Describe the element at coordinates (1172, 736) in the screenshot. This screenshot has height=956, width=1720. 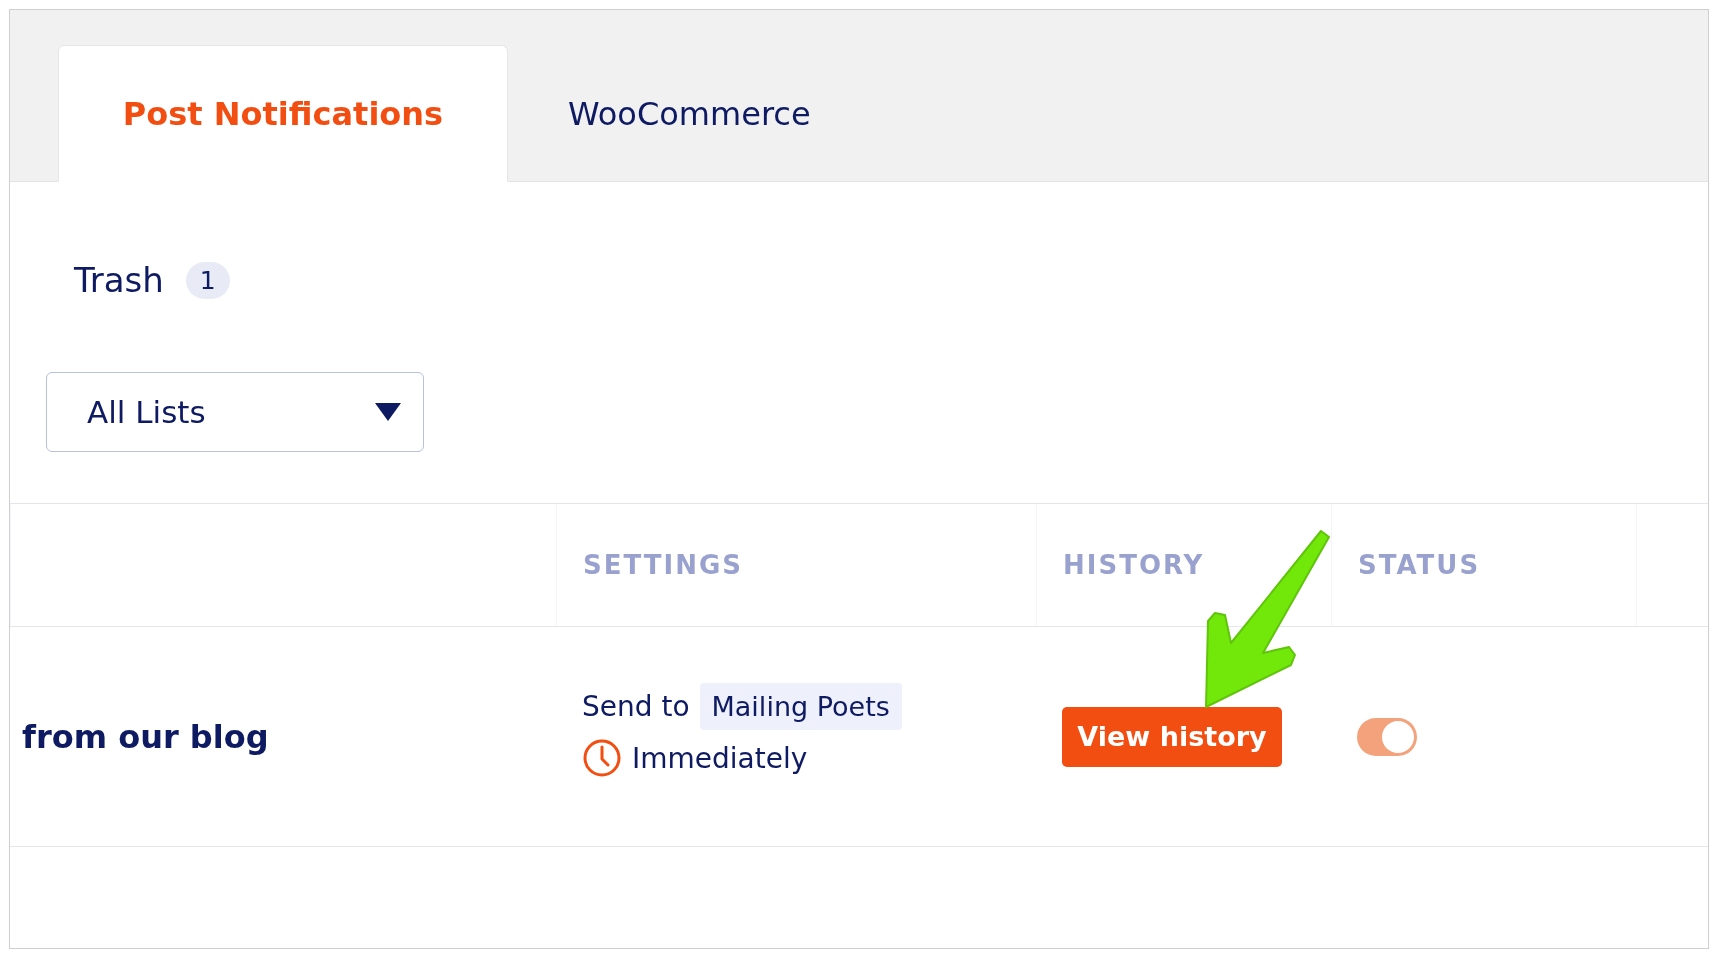
I see `view-history-button: View history` at that location.